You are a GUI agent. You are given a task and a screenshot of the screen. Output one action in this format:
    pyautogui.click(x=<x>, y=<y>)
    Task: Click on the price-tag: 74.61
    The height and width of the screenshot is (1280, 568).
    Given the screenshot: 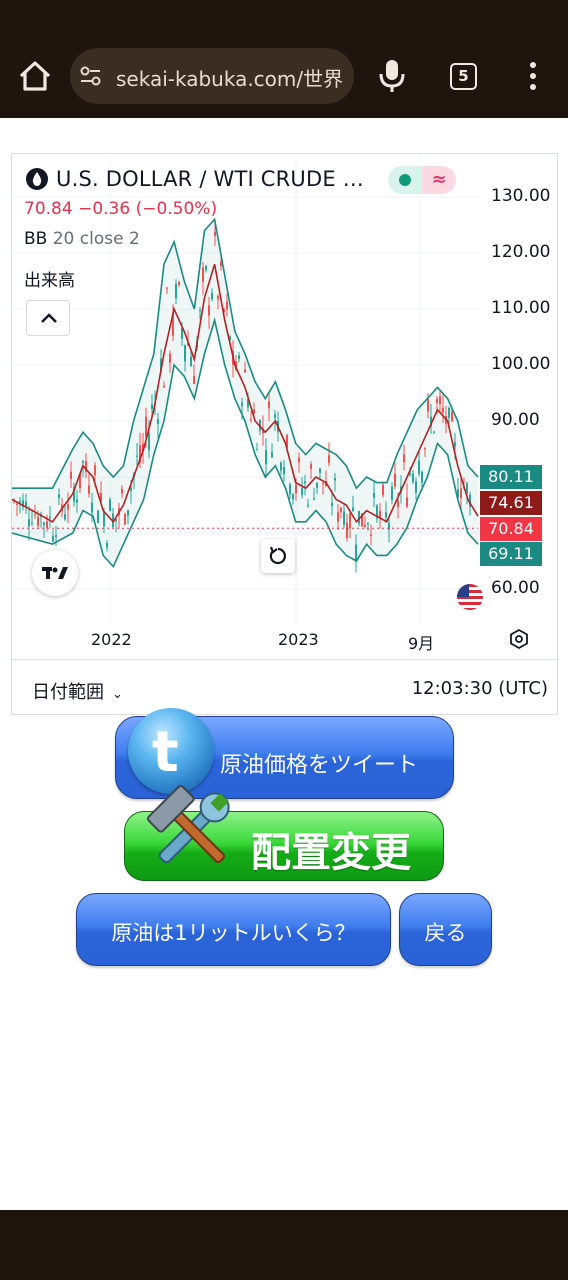 What is the action you would take?
    pyautogui.click(x=511, y=503)
    